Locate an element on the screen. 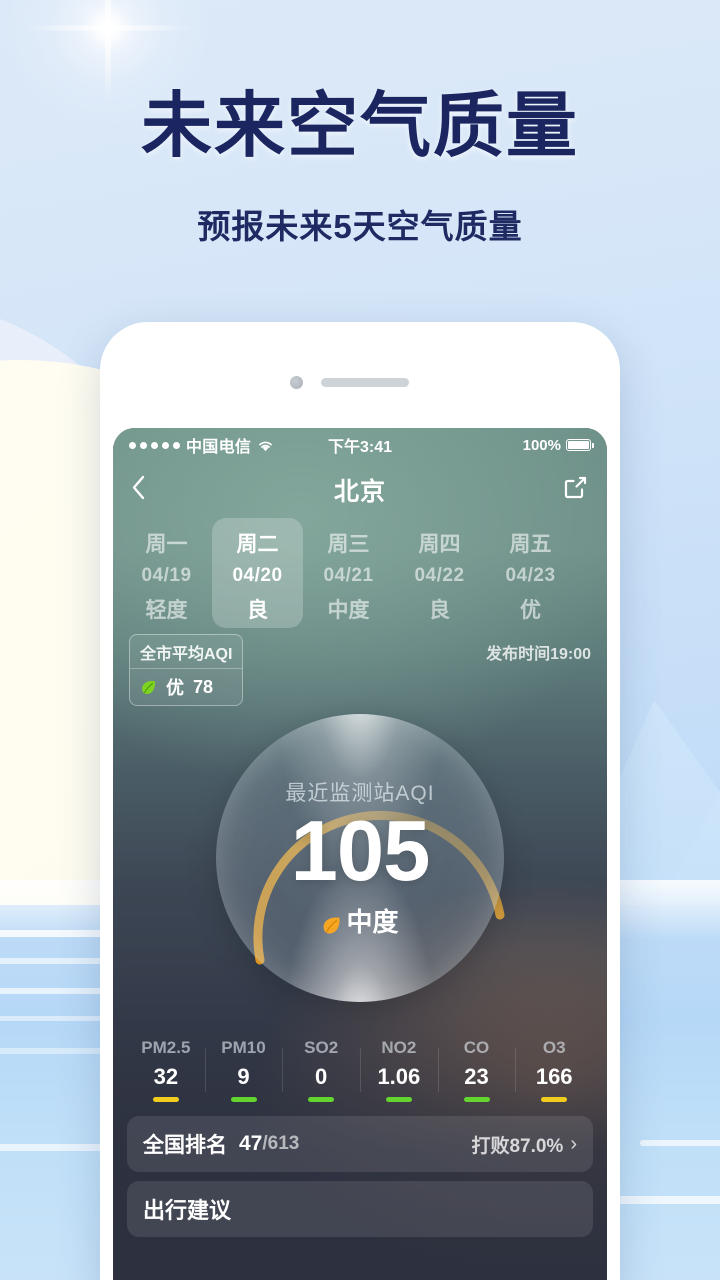 Image resolution: width=720 pixels, height=1280 pixels. rank-value: 47 is located at coordinates (251, 1143).